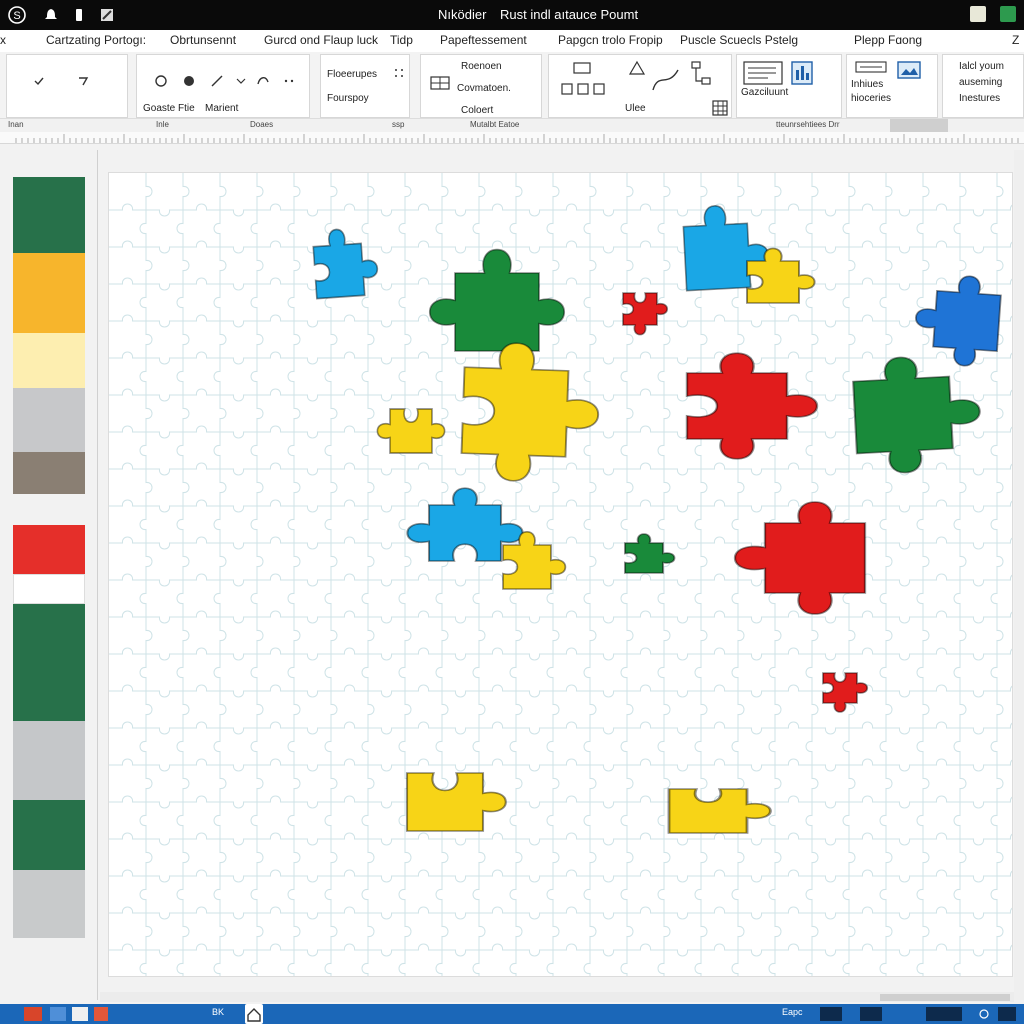 Image resolution: width=1024 pixels, height=1024 pixels. Describe the element at coordinates (49, 549) in the screenshot. I see `swatch-red` at that location.